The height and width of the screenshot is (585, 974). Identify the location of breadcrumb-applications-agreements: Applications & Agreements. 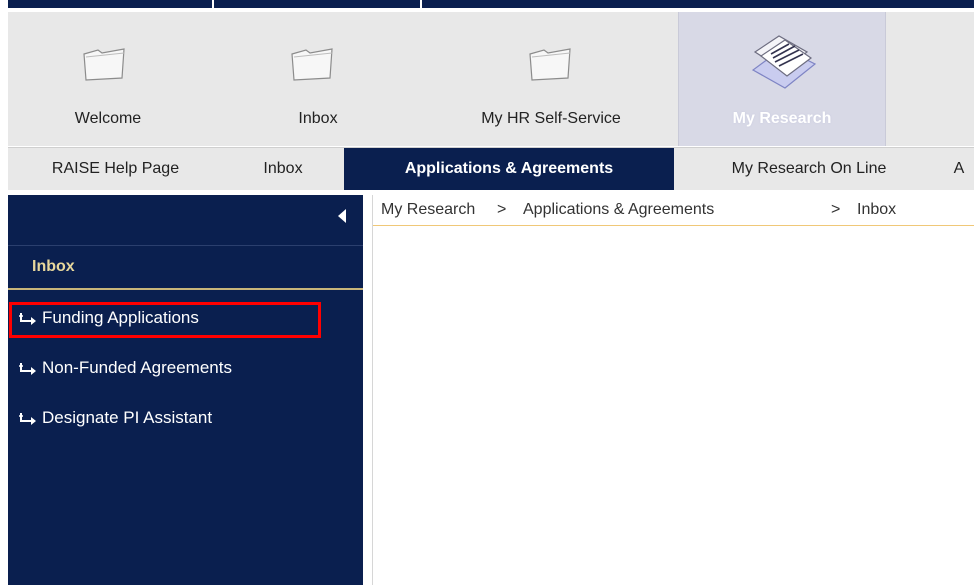
(618, 210).